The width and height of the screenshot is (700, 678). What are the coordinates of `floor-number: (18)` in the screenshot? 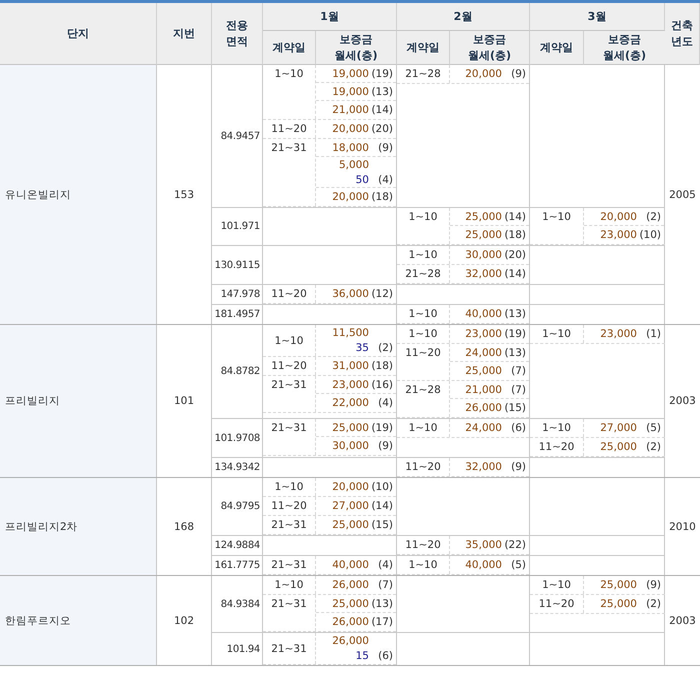 It's located at (514, 235).